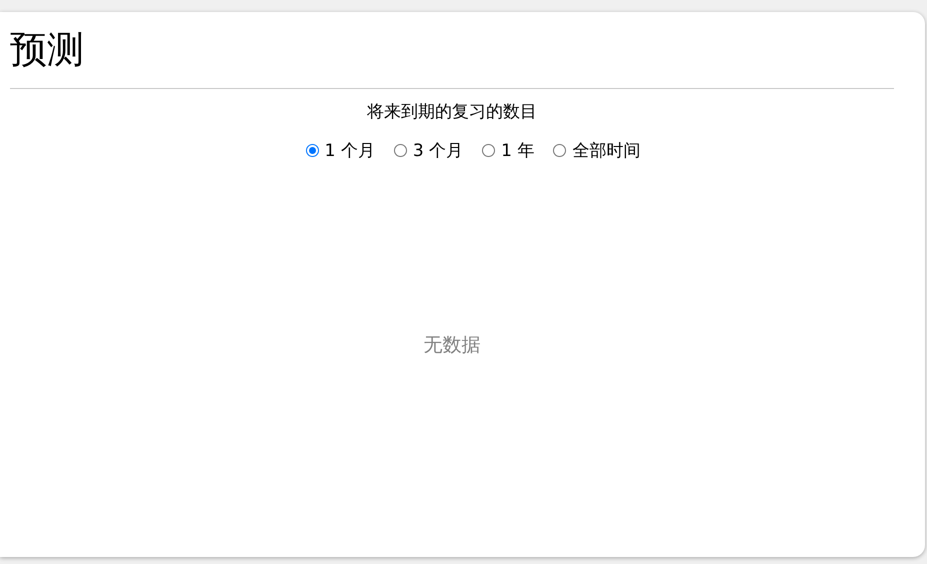 The image size is (927, 564). Describe the element at coordinates (438, 150) in the screenshot. I see `radio-label: 3 个月` at that location.